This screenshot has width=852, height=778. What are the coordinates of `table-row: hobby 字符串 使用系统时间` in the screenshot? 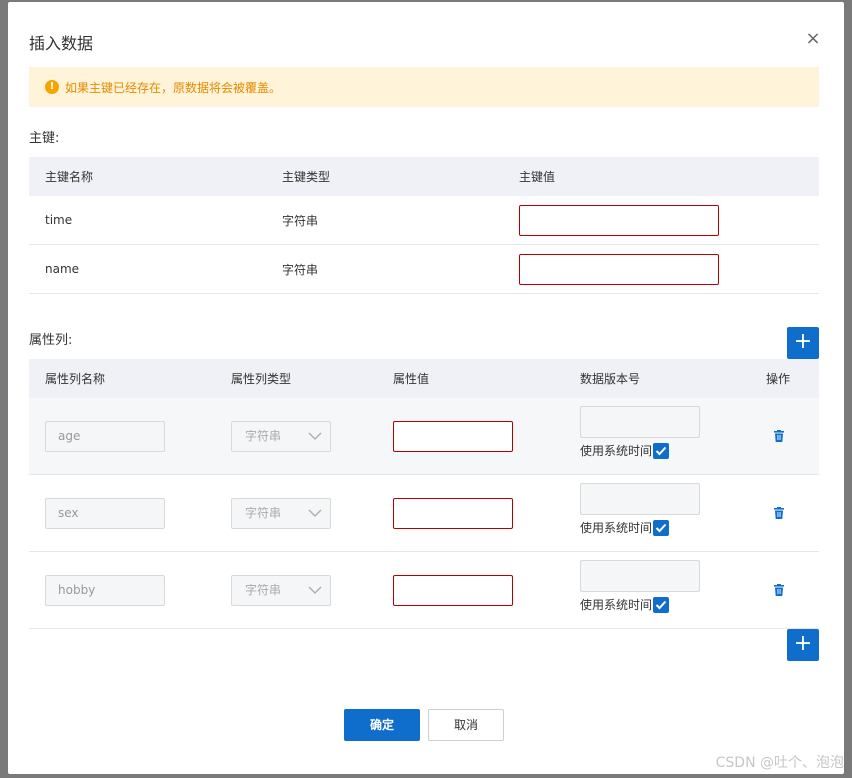 It's located at (424, 590).